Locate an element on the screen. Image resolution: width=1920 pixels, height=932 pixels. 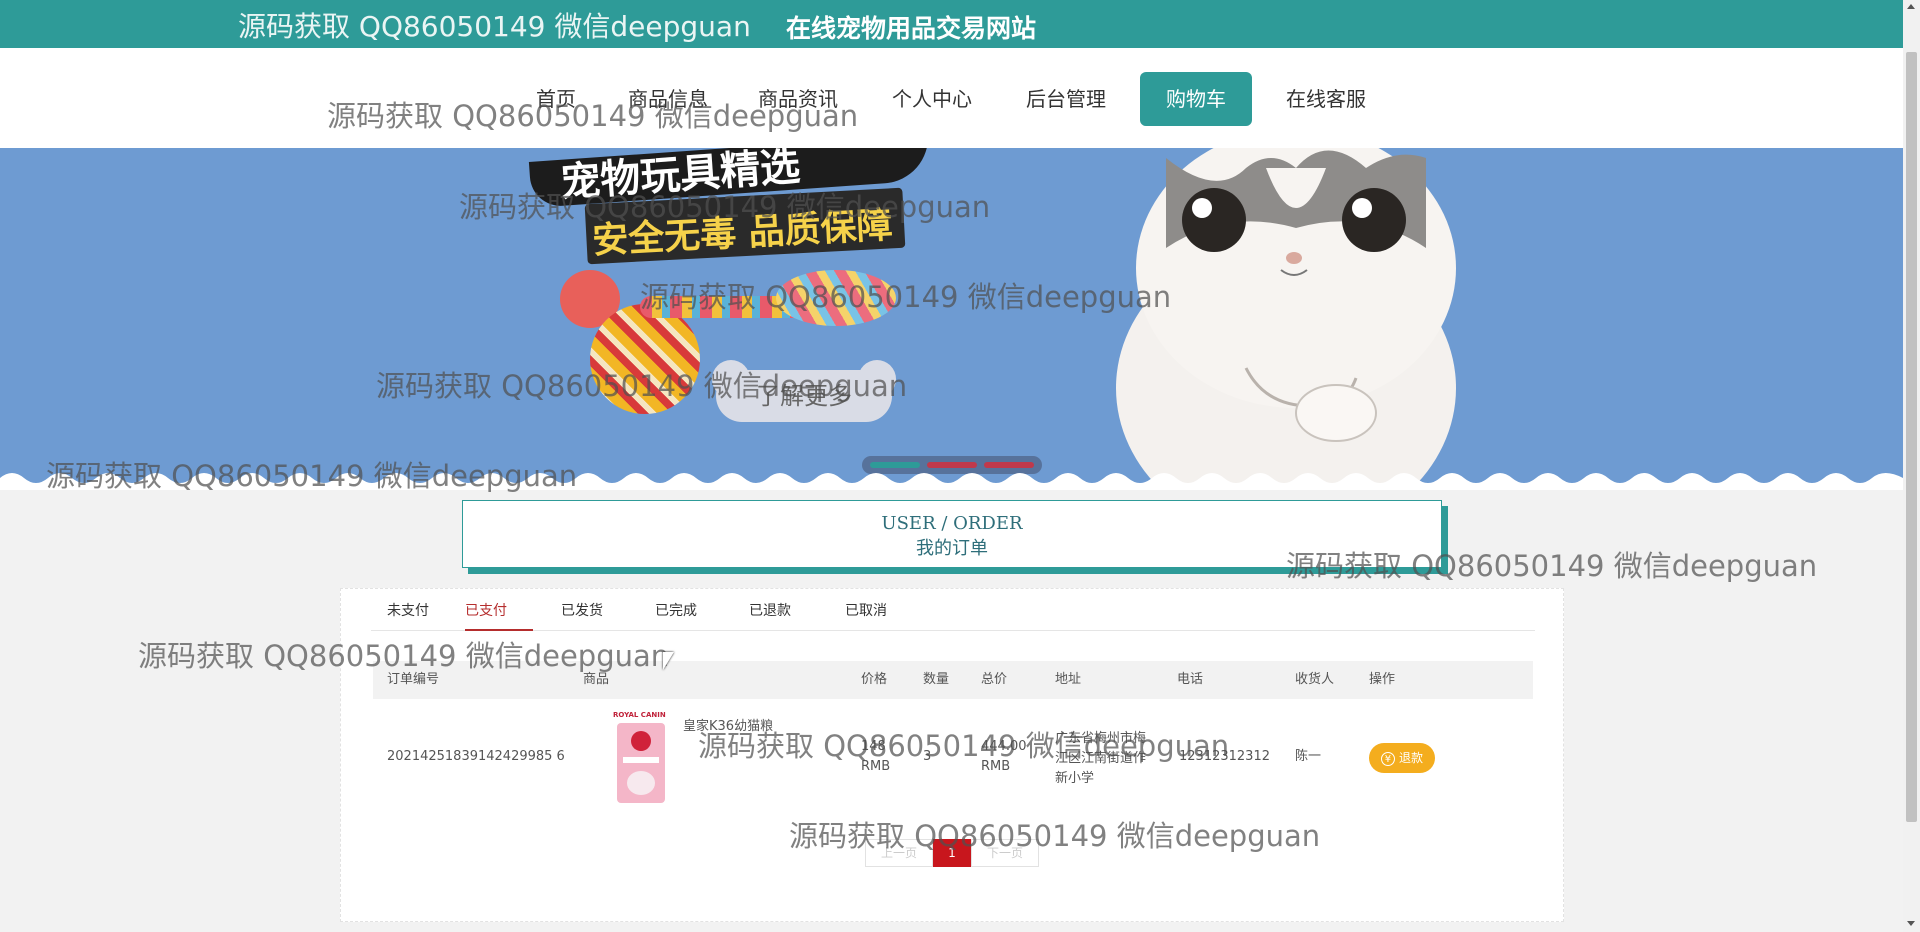
th-action: 操作 is located at coordinates (1382, 679).